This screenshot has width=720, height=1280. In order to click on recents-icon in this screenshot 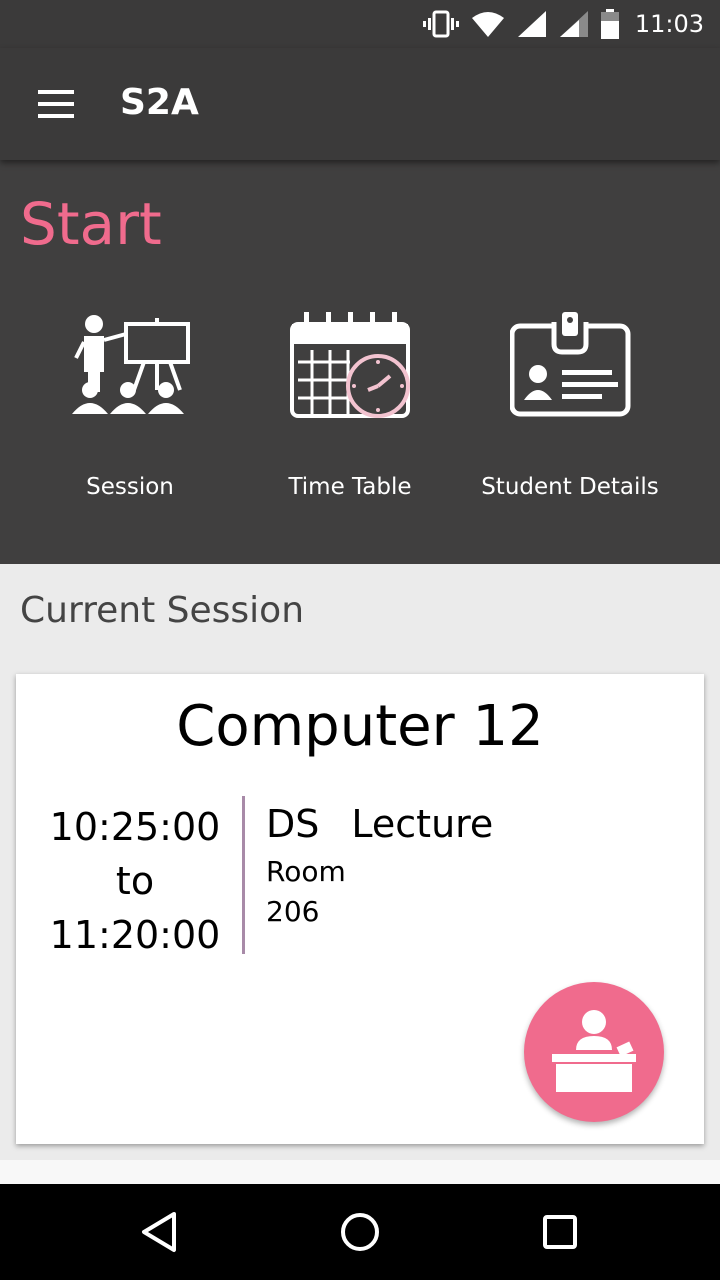, I will do `click(560, 1232)`.